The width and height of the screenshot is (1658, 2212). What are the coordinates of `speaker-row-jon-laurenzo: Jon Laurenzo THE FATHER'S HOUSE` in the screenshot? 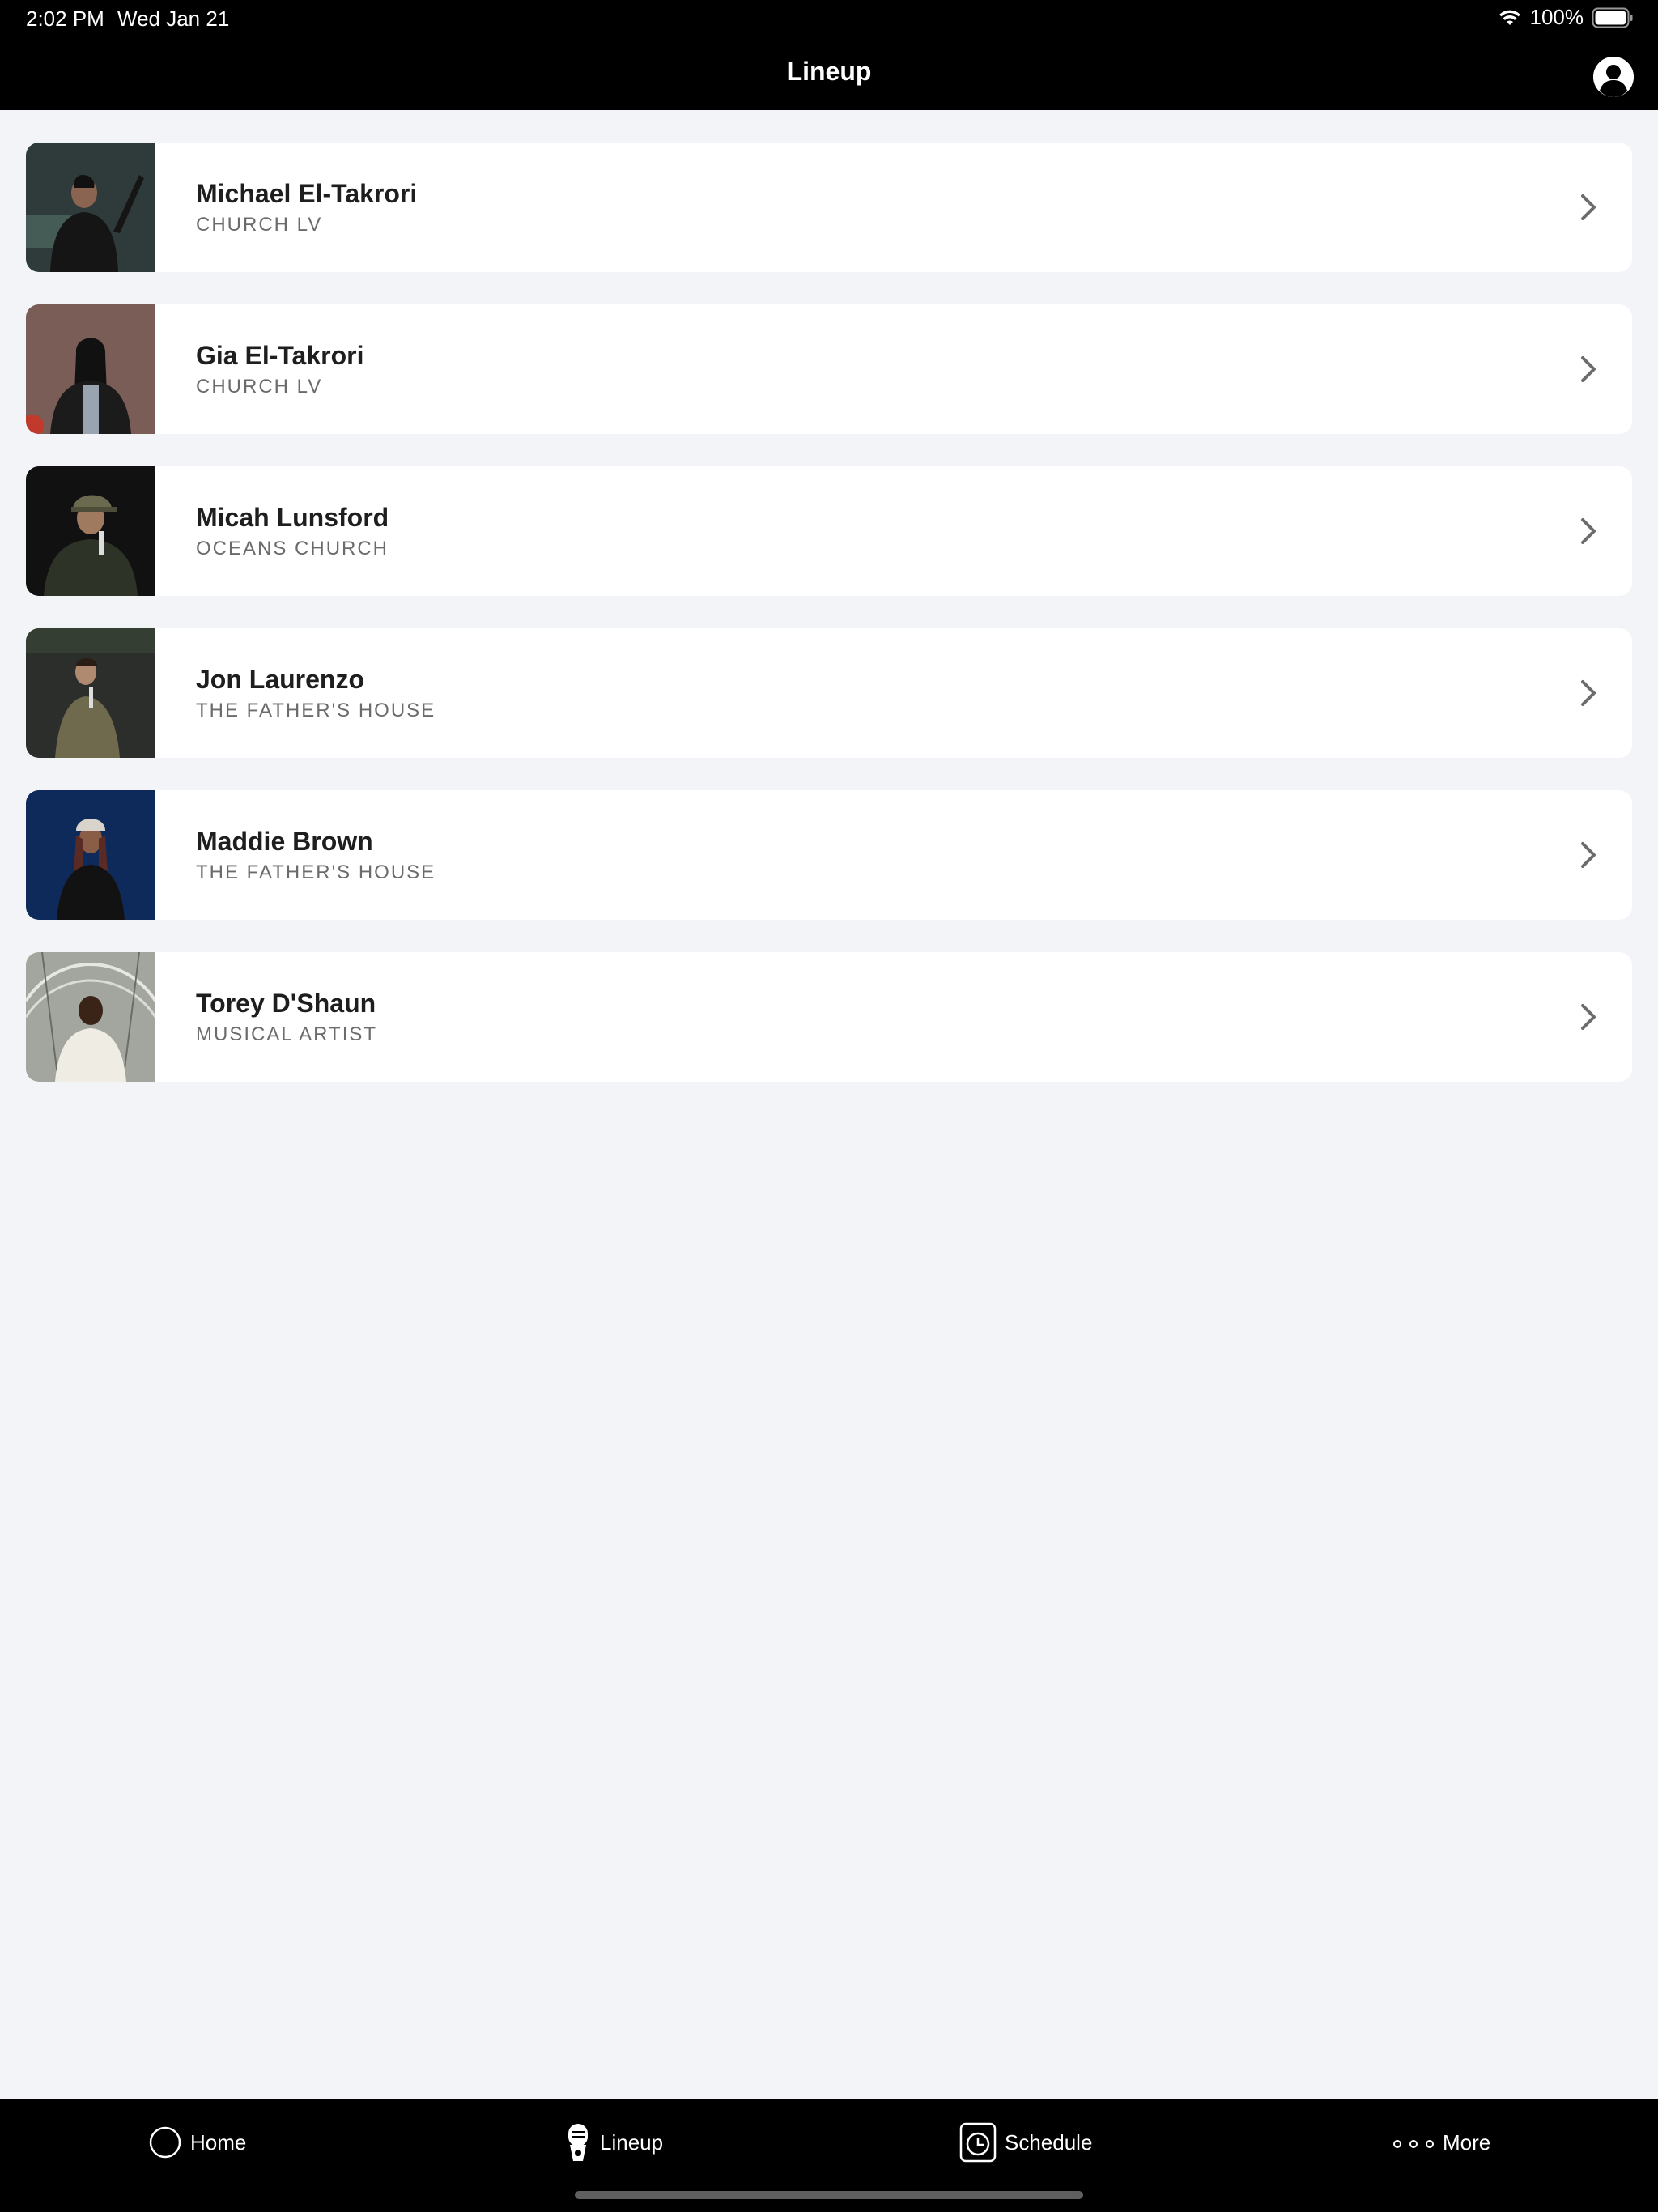 It's located at (829, 693).